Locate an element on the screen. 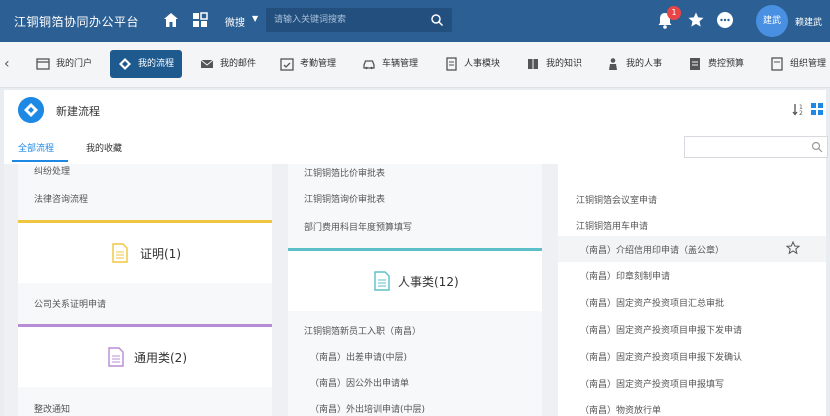 The width and height of the screenshot is (830, 416). person-icon is located at coordinates (613, 64).